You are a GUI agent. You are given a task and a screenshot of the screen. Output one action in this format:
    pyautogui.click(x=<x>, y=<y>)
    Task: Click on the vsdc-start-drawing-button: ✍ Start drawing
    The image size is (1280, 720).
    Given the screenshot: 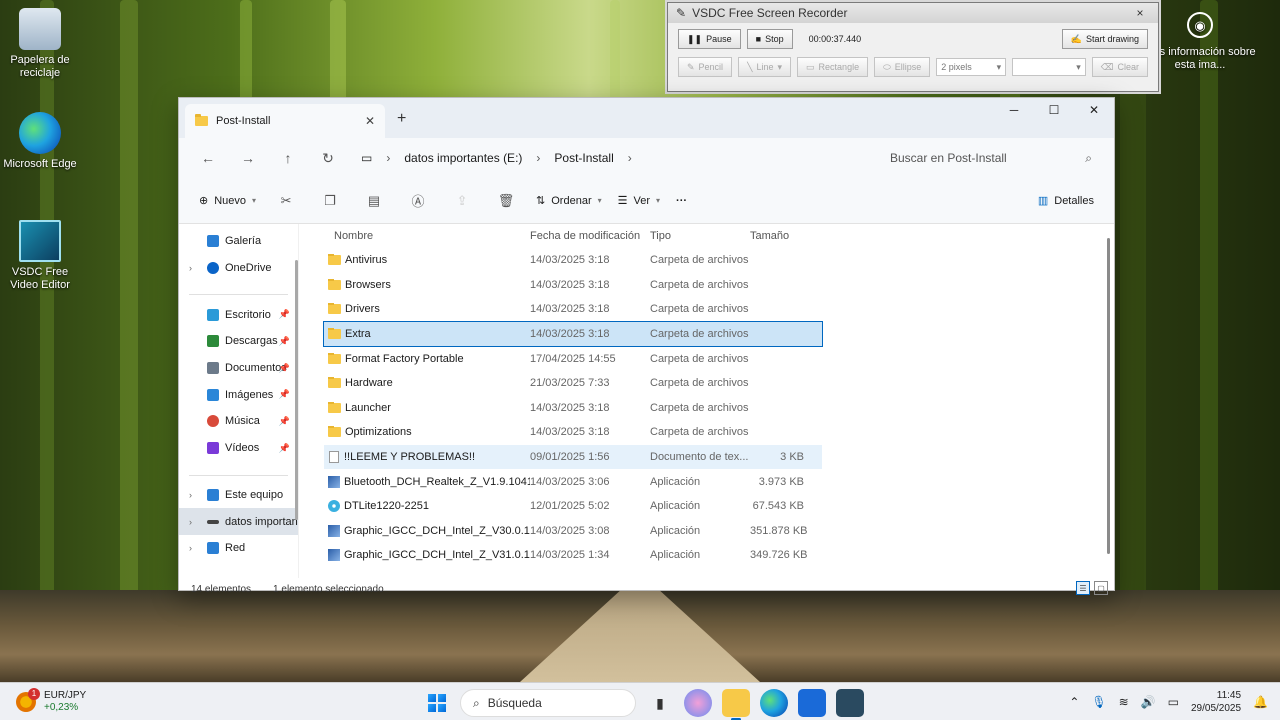 What is the action you would take?
    pyautogui.click(x=1104, y=39)
    